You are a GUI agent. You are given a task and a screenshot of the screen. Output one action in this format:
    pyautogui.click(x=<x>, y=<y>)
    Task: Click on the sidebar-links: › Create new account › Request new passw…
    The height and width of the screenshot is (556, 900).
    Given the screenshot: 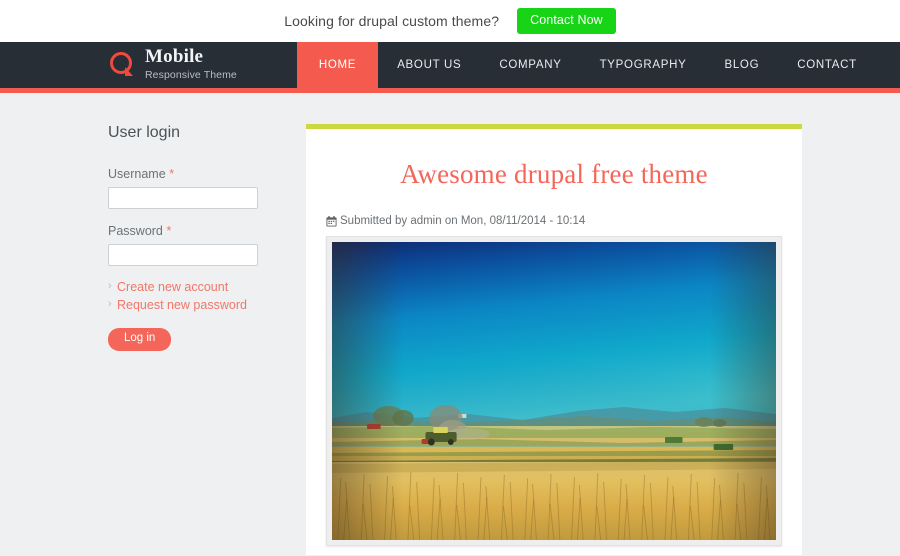 What is the action you would take?
    pyautogui.click(x=203, y=296)
    